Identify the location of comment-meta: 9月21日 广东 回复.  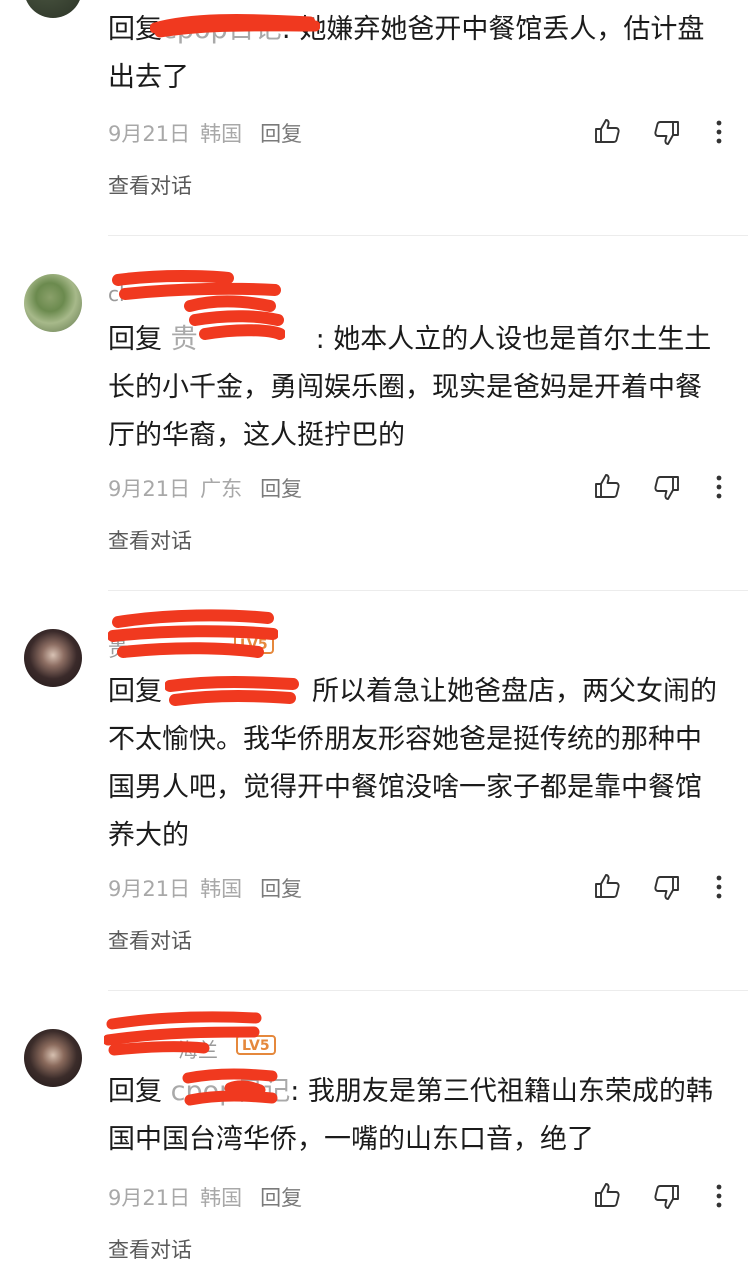
(205, 488).